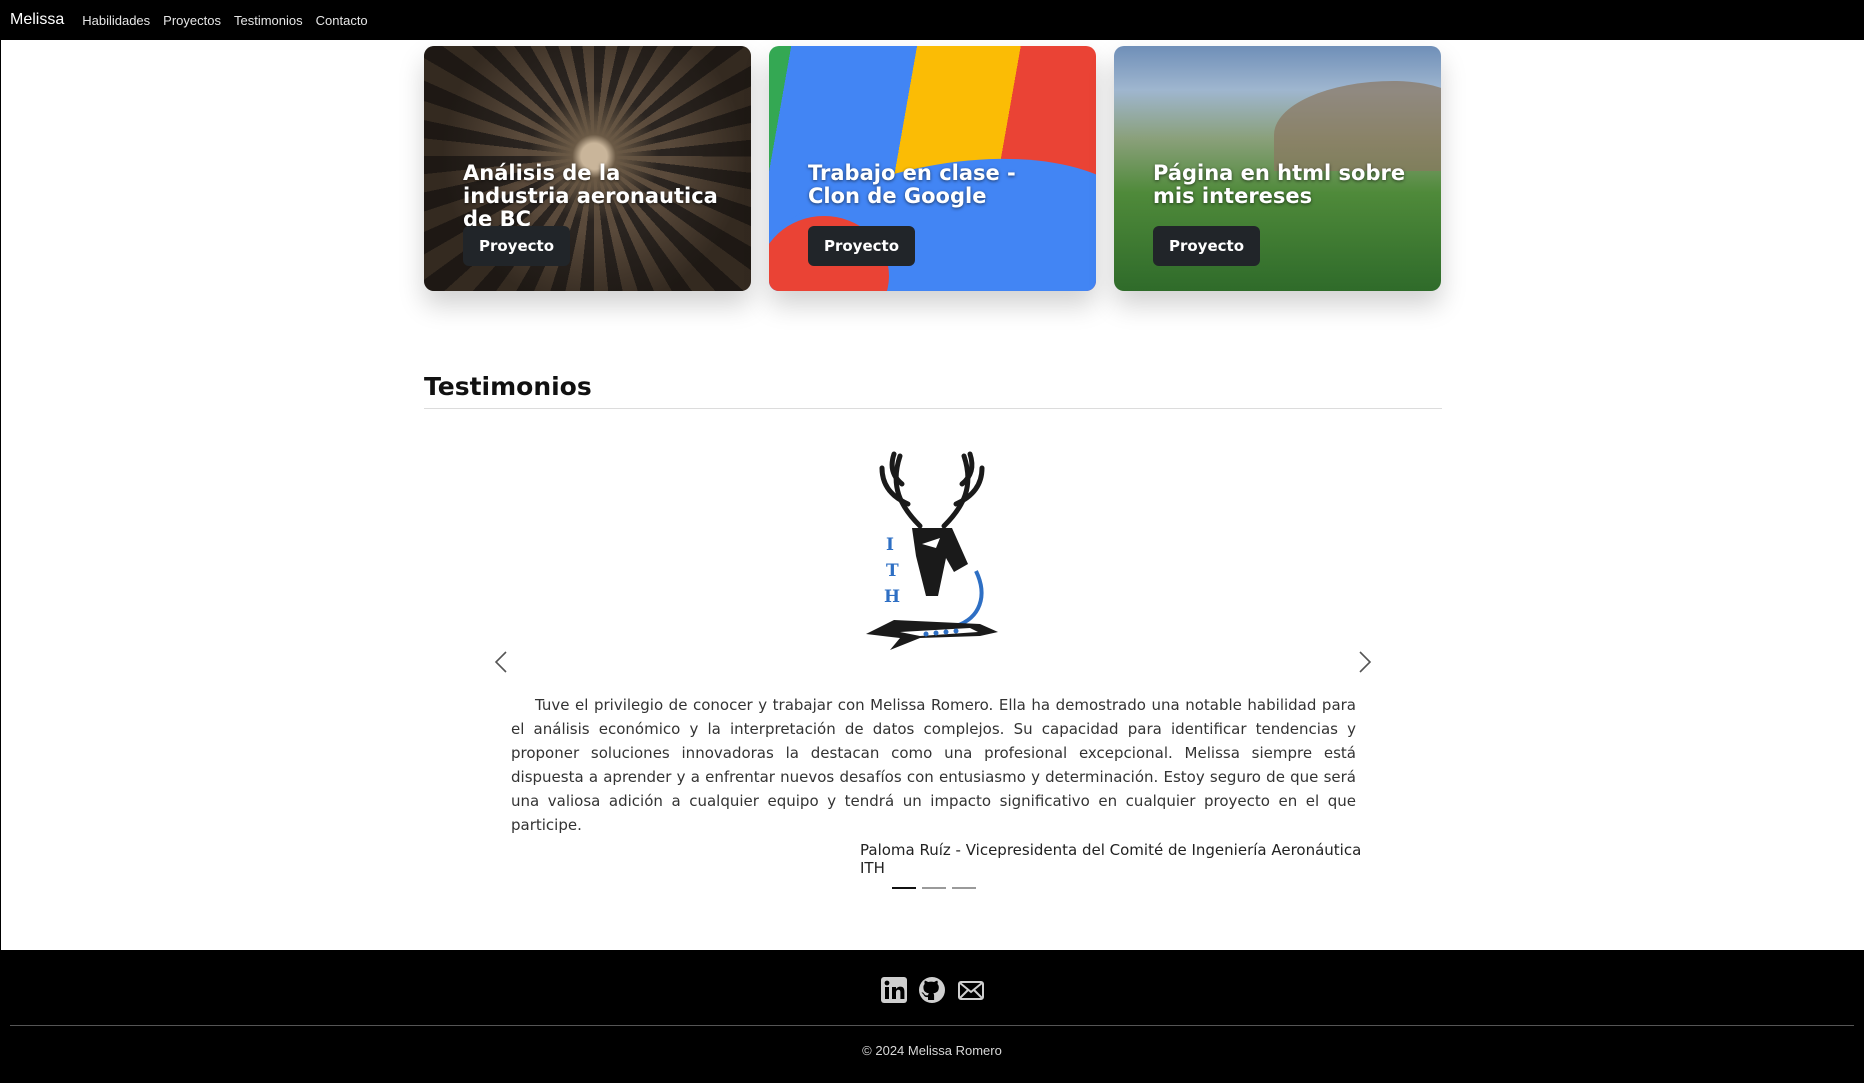  What do you see at coordinates (932, 1050) in the screenshot?
I see `copyright-text: © 2024 Melissa Romero` at bounding box center [932, 1050].